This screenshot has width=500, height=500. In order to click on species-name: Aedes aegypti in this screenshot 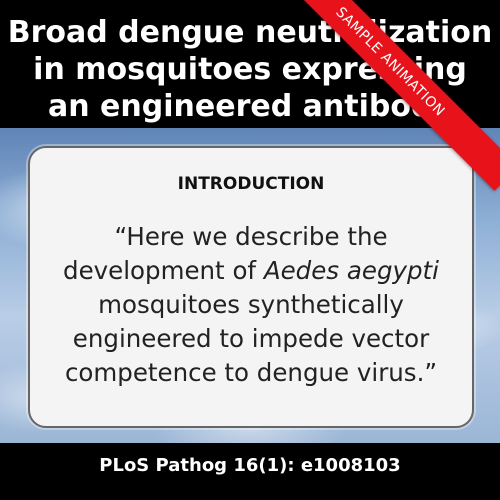, I will do `click(351, 270)`.